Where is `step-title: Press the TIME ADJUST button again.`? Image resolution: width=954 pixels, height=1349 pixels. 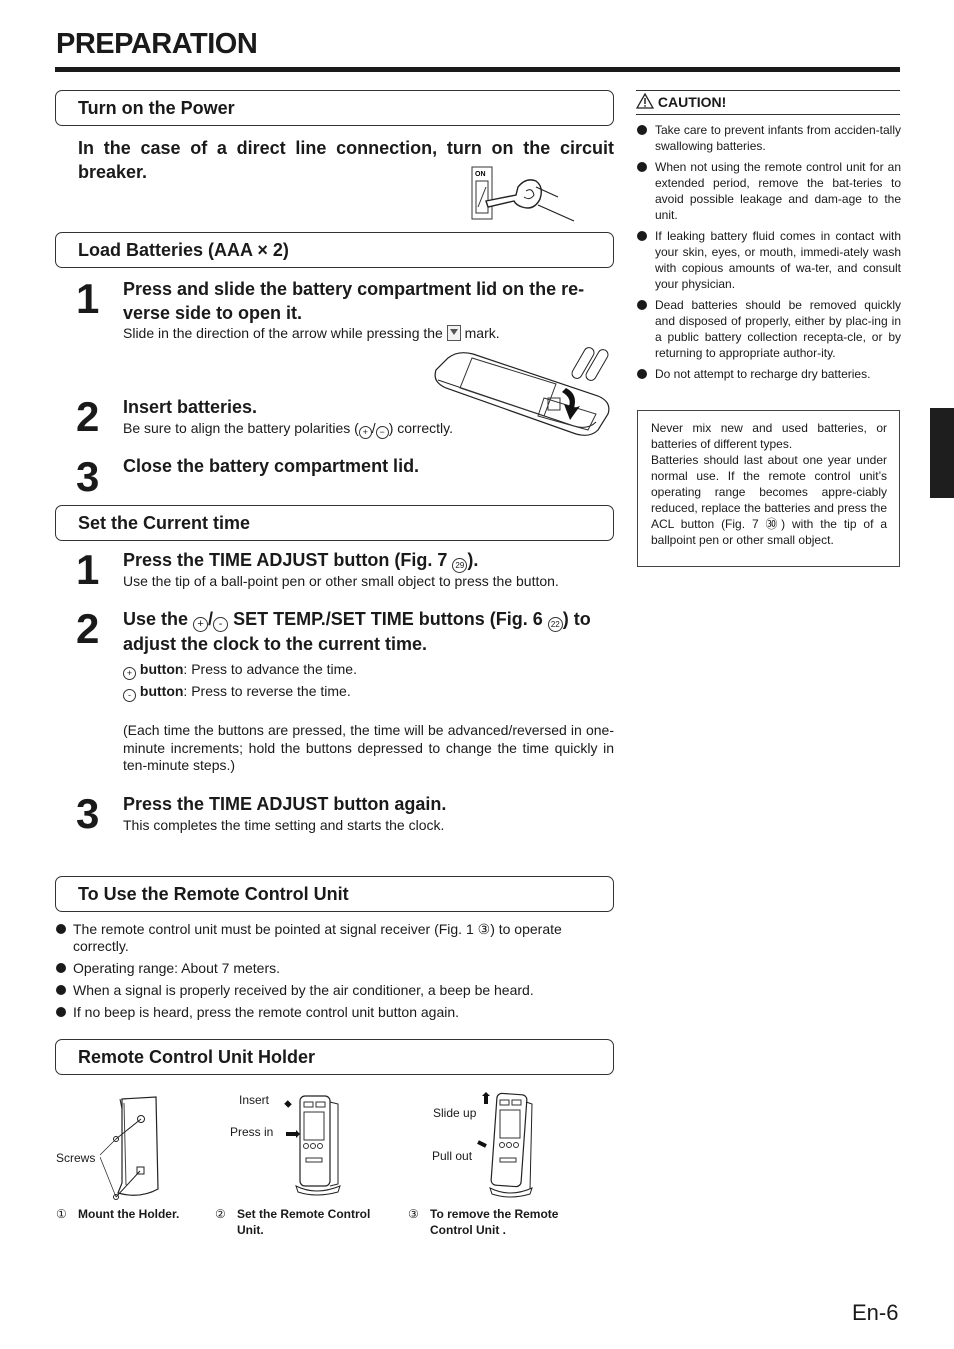 step-title: Press the TIME ADJUST button again. is located at coordinates (285, 804).